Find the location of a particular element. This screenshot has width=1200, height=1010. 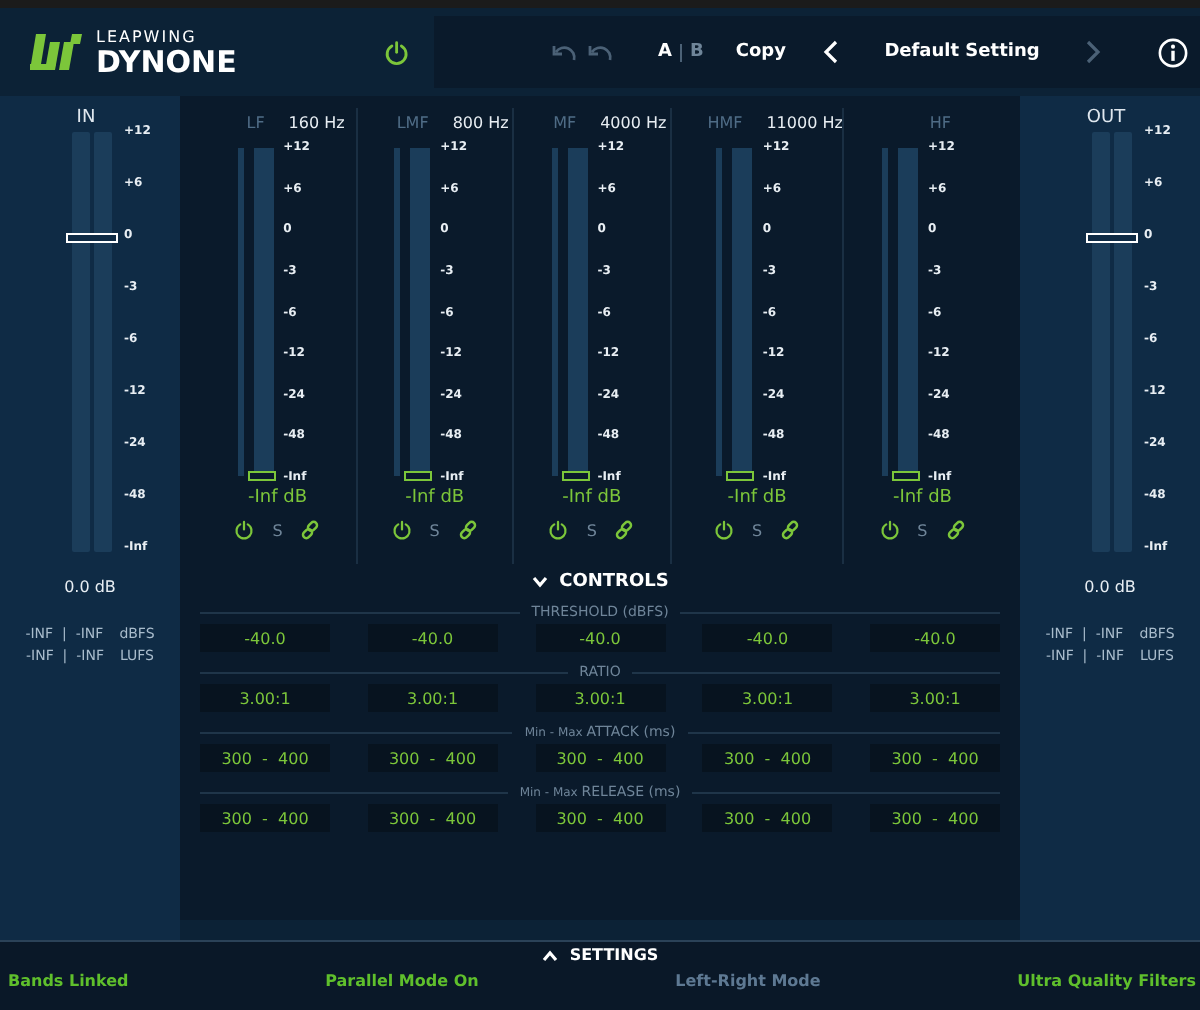

settings-option: Left-Right Mode is located at coordinates (748, 981).